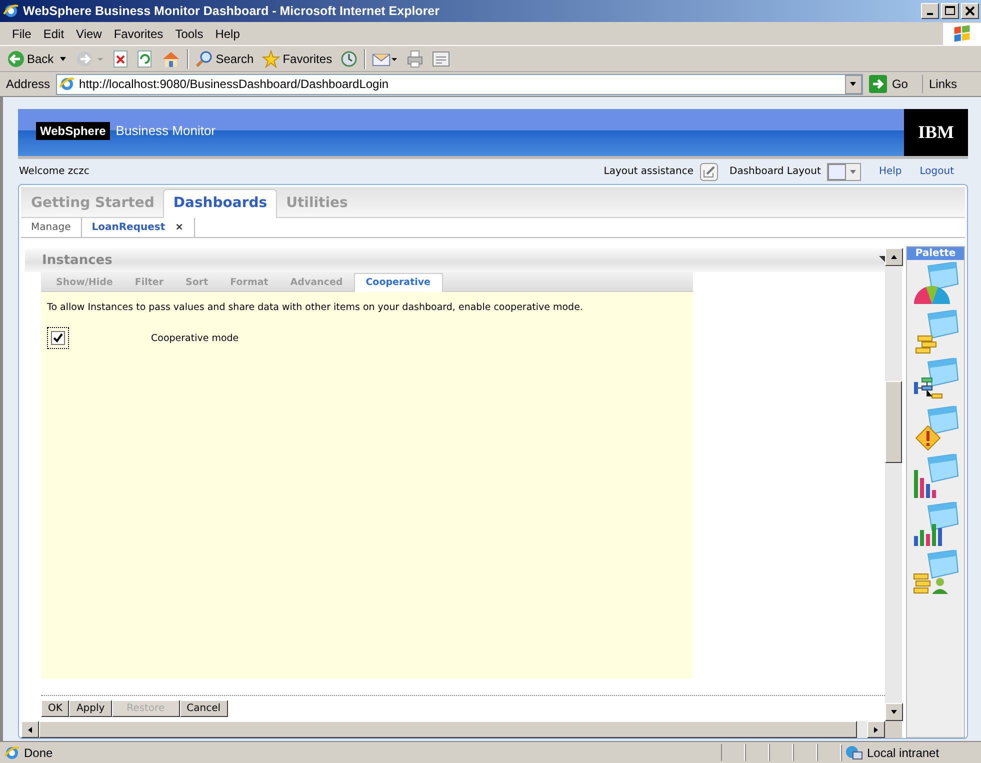 This screenshot has width=981, height=763. I want to click on maximize-icon, so click(950, 11).